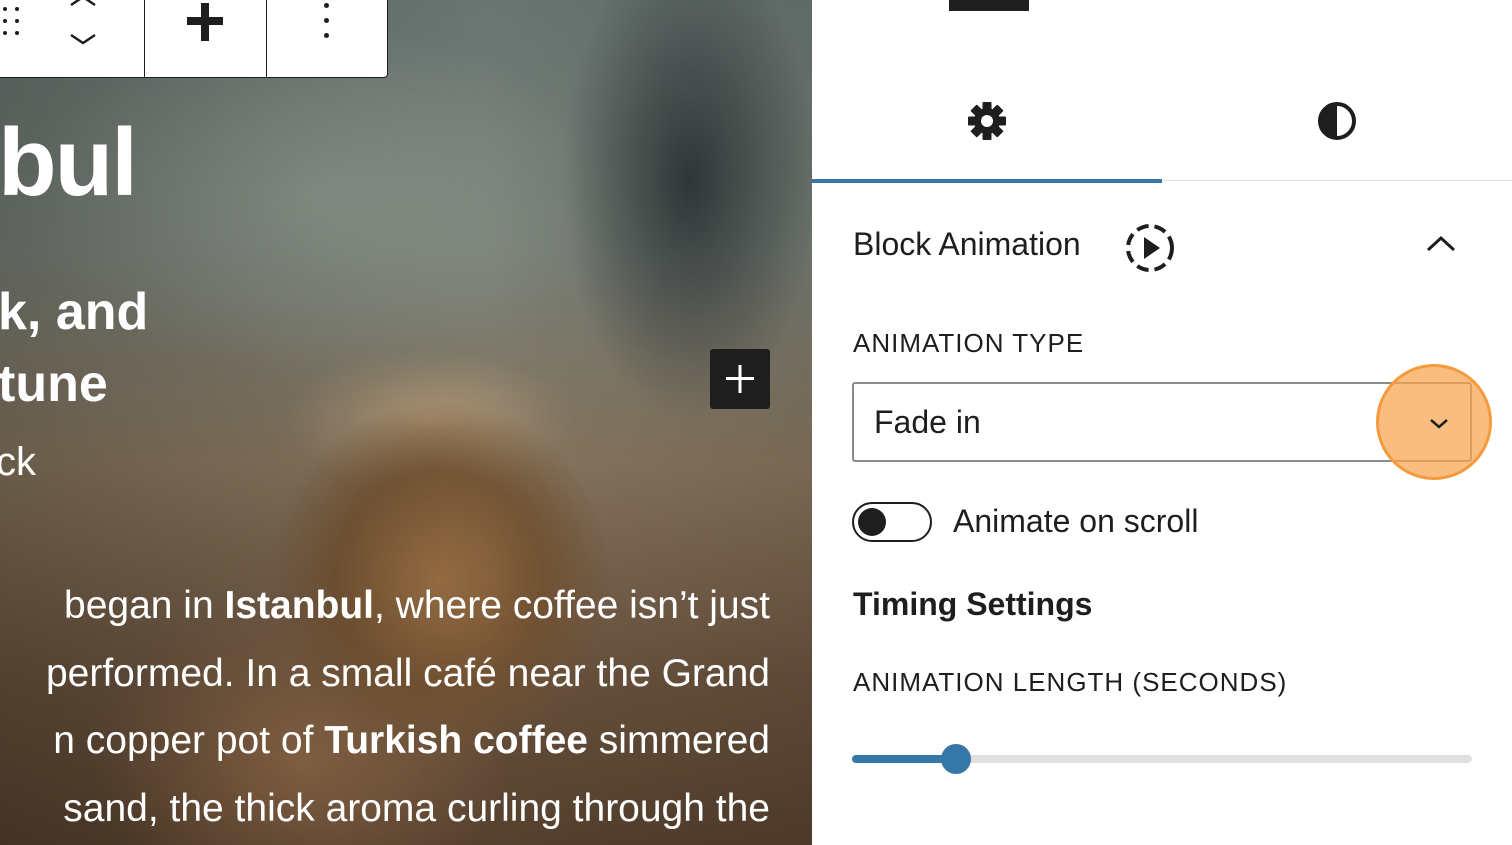  I want to click on animation-length-slider, so click(1162, 759).